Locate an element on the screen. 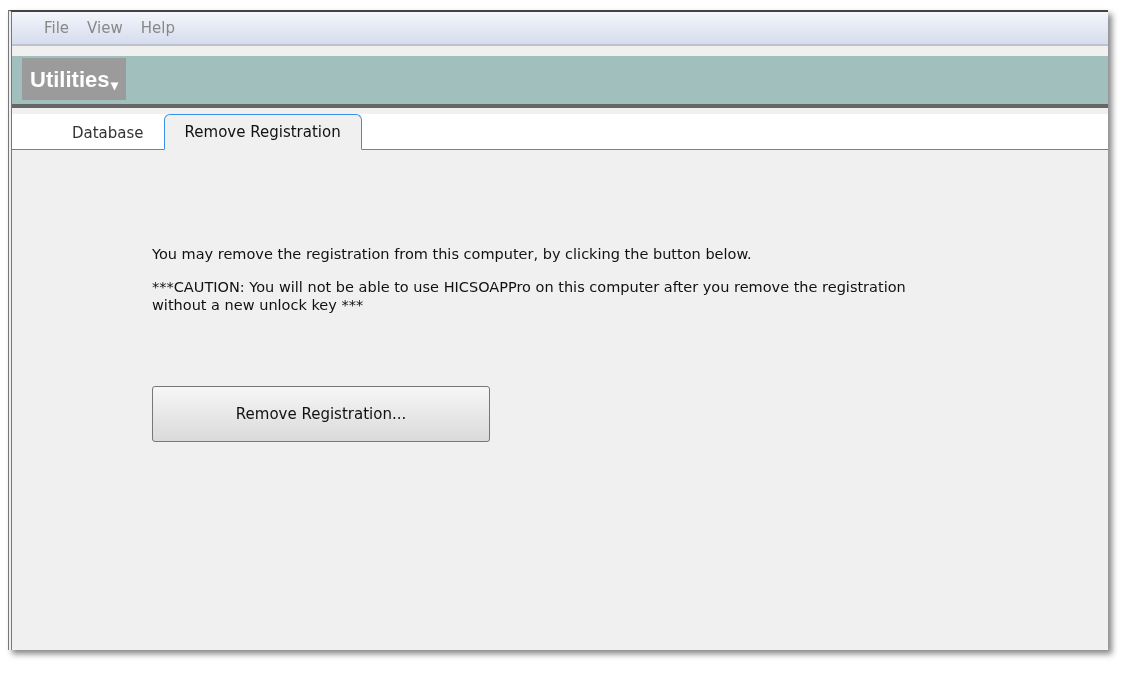 The height and width of the screenshot is (676, 1138). menu-item: View is located at coordinates (105, 28).